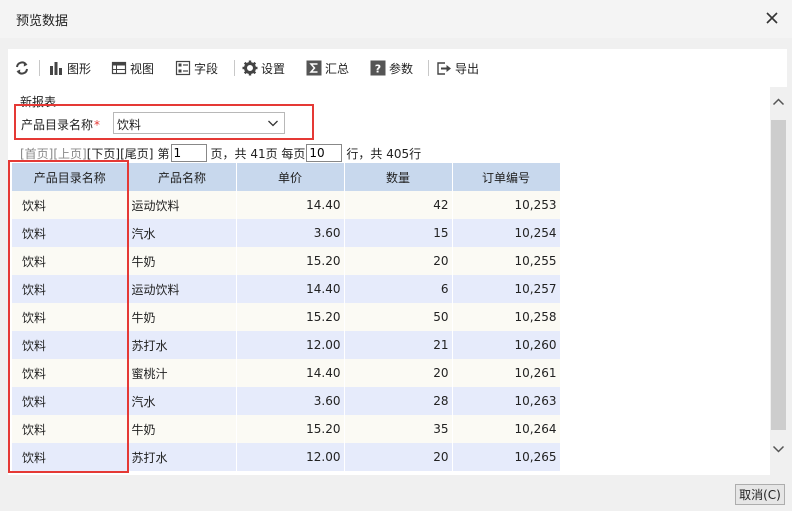 This screenshot has height=511, width=792. I want to click on summary-button: 汇总, so click(327, 68).